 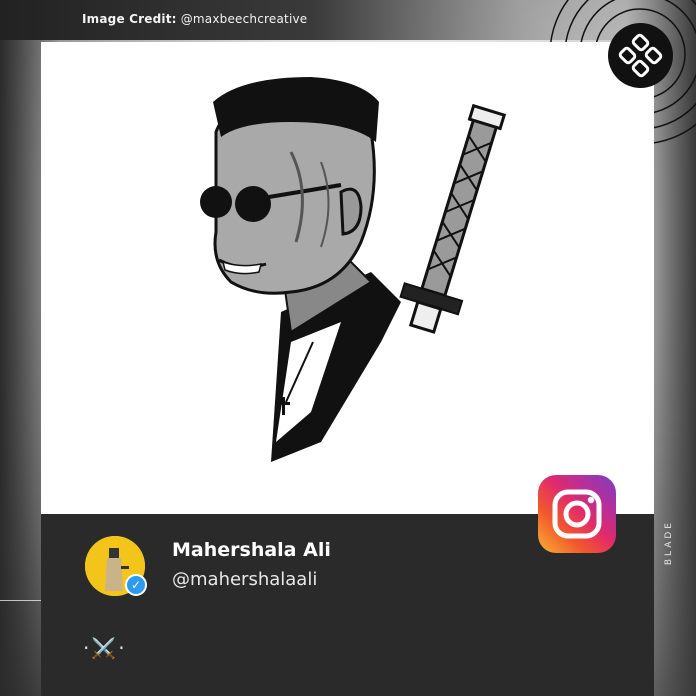 I want to click on image-credit: Image Credit: @maxbeechcreative, so click(x=194, y=19).